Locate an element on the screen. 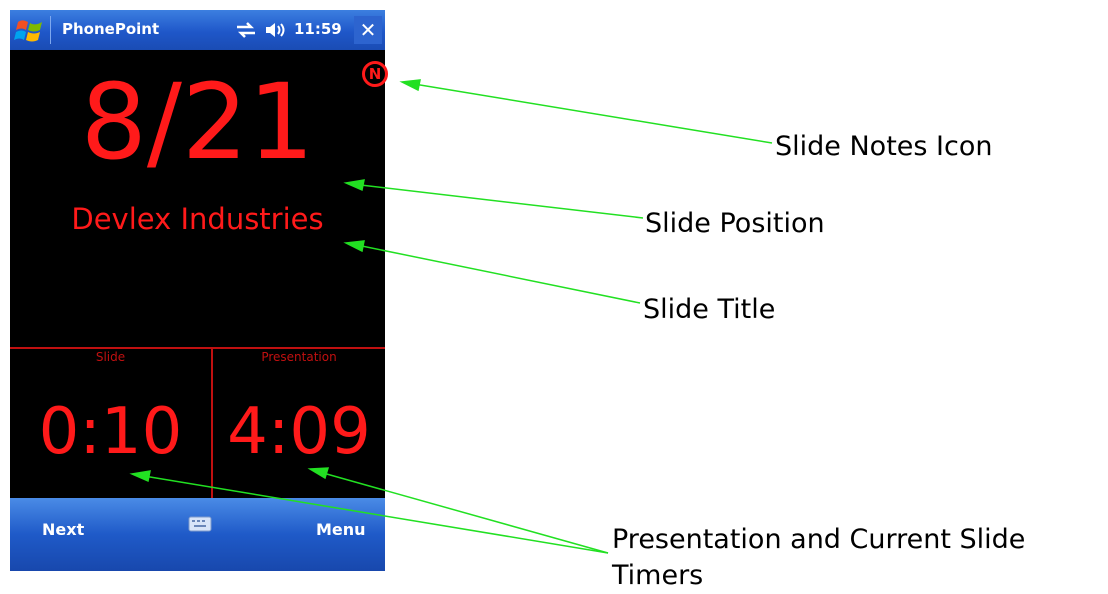 The width and height of the screenshot is (1108, 594). callout-timers: Presentation and Current Slide Timers is located at coordinates (860, 558).